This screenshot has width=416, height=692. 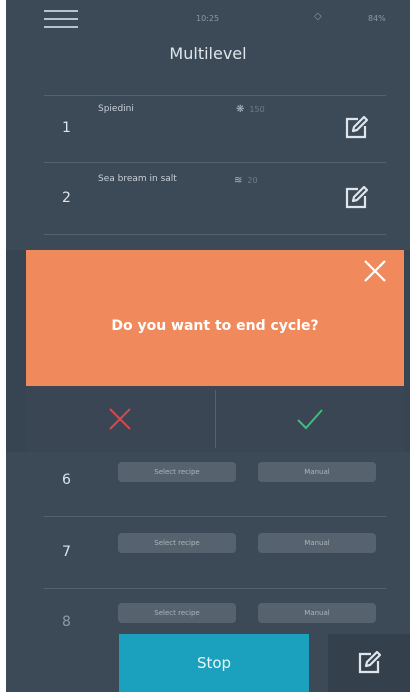 I want to click on battery-level: 84%, so click(x=377, y=18).